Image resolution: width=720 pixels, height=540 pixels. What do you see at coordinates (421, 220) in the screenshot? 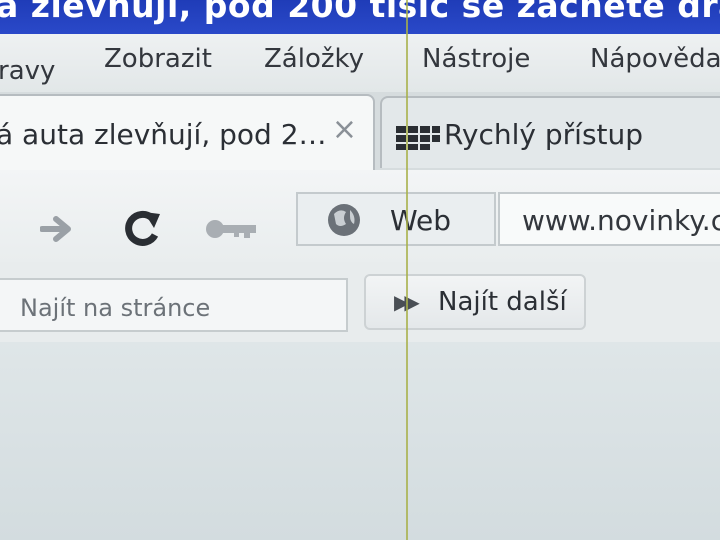
I see `site-label: Web` at bounding box center [421, 220].